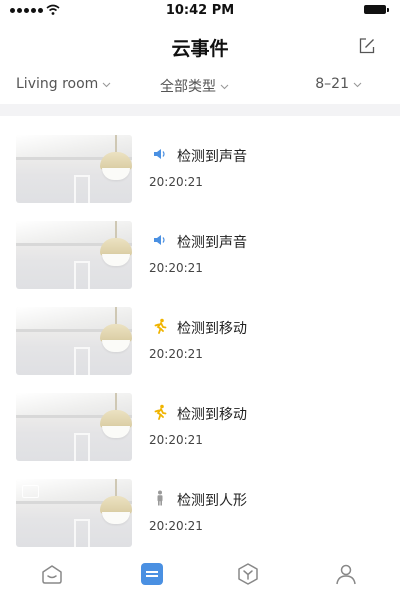  I want to click on person-icon, so click(160, 498).